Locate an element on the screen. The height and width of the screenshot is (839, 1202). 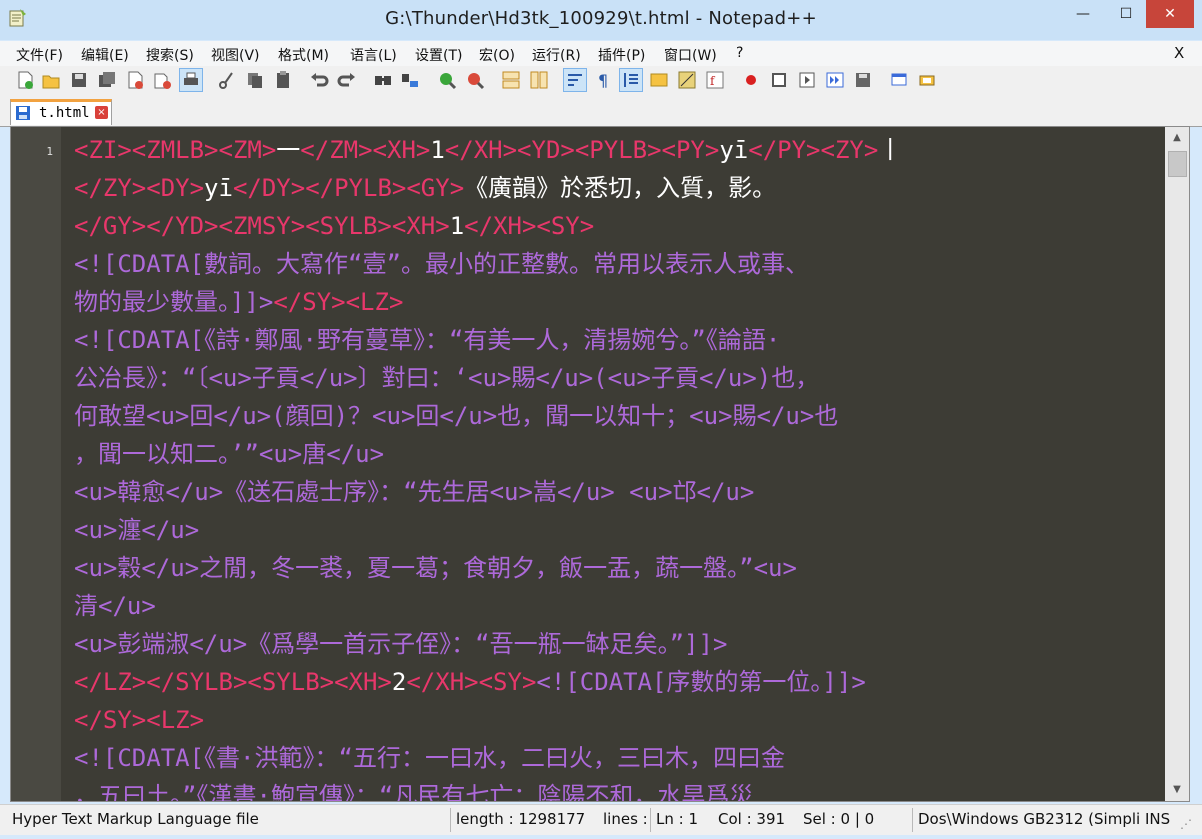
copy-icon is located at coordinates (255, 80).